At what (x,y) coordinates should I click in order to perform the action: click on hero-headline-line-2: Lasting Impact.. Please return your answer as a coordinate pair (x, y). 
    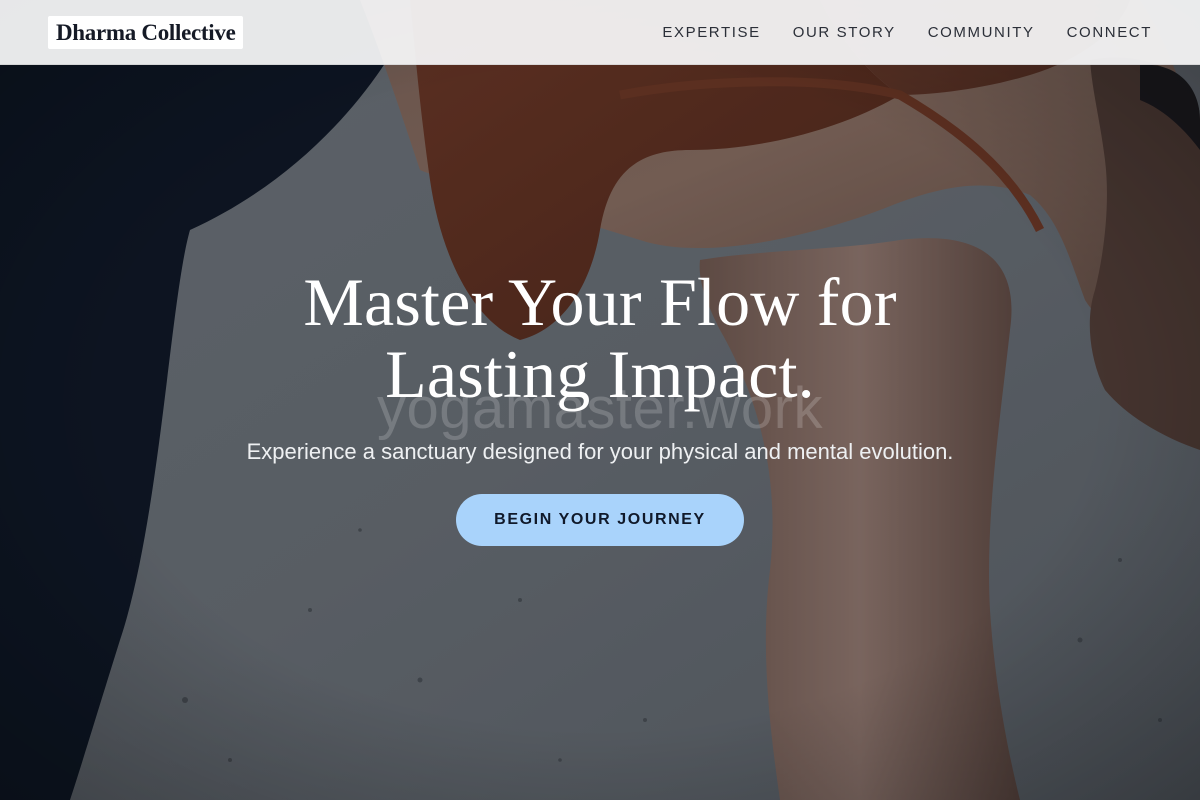
    Looking at the image, I should click on (600, 374).